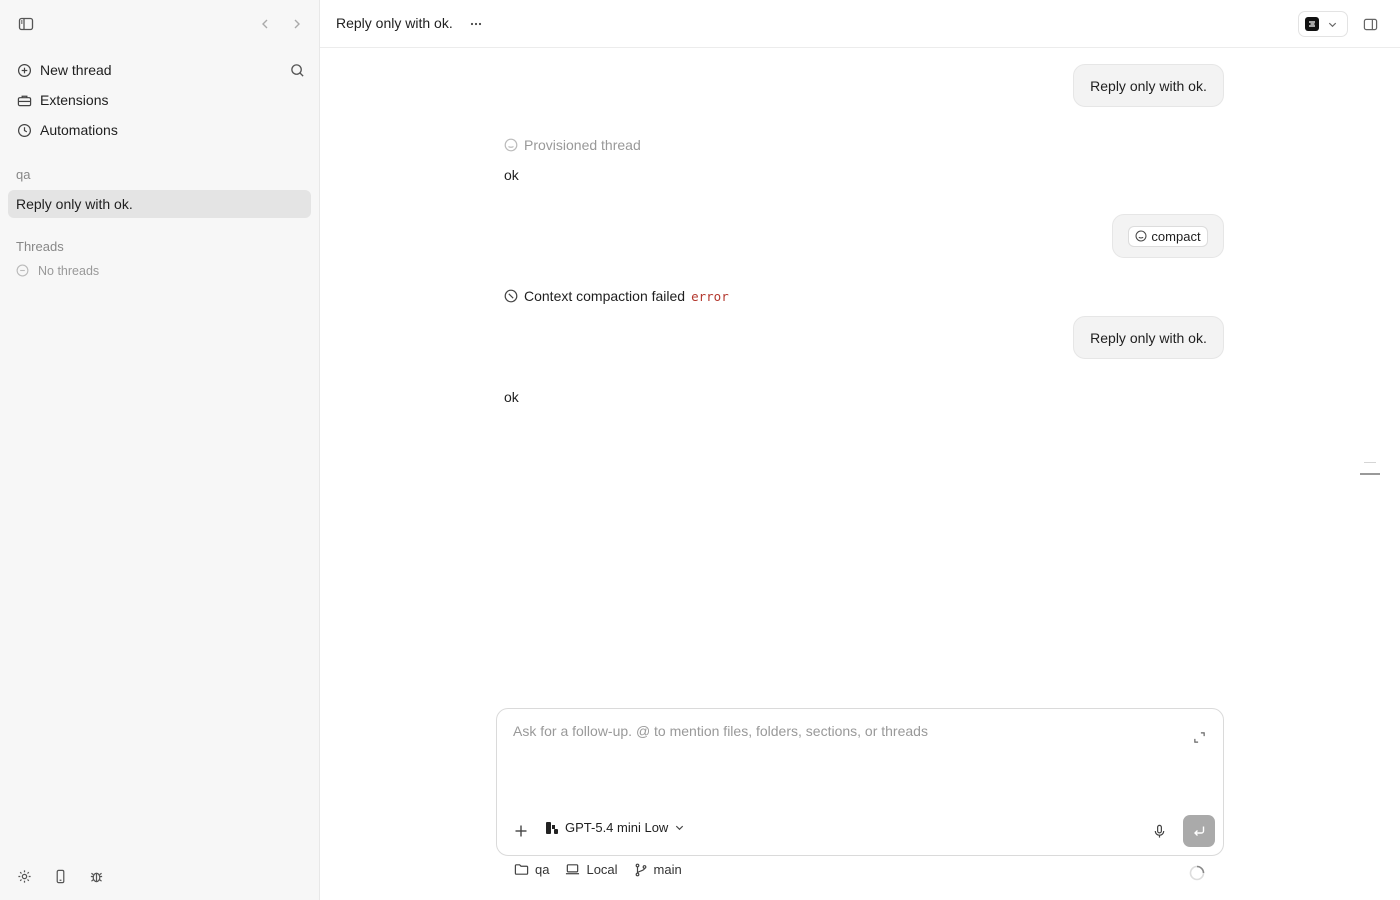 The width and height of the screenshot is (1400, 900). Describe the element at coordinates (24, 70) in the screenshot. I see `plus-circle-icon` at that location.